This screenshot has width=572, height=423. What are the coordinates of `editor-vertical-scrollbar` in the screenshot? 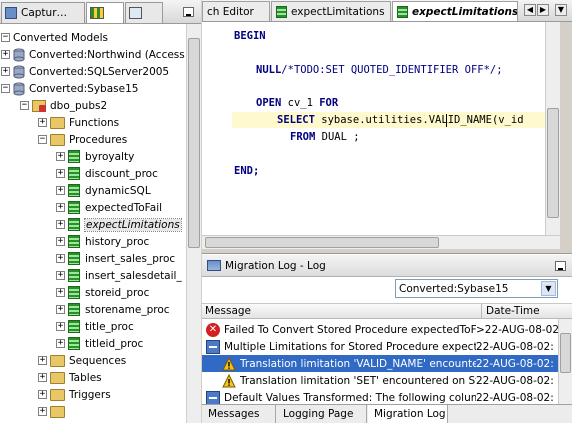 It's located at (552, 128).